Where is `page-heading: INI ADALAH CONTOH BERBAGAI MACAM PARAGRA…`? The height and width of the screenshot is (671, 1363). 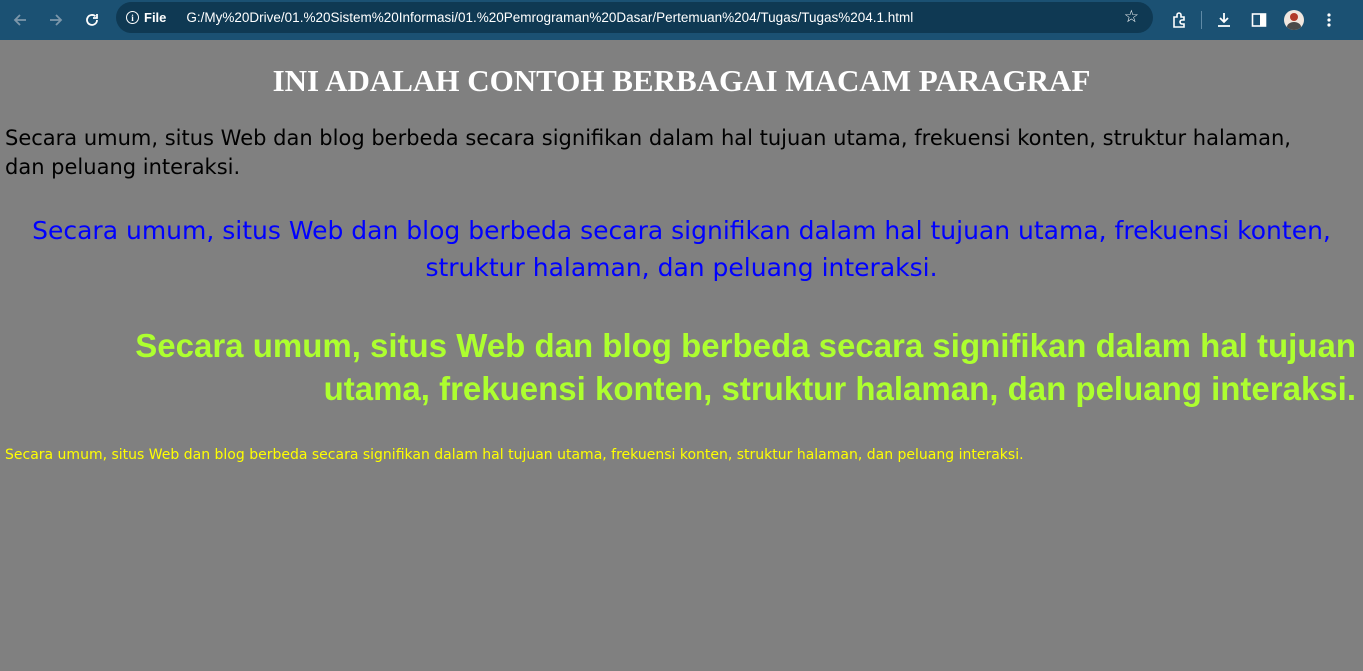
page-heading: INI ADALAH CONTOH BERBAGAI MACAM PARAGRA… is located at coordinates (681, 80).